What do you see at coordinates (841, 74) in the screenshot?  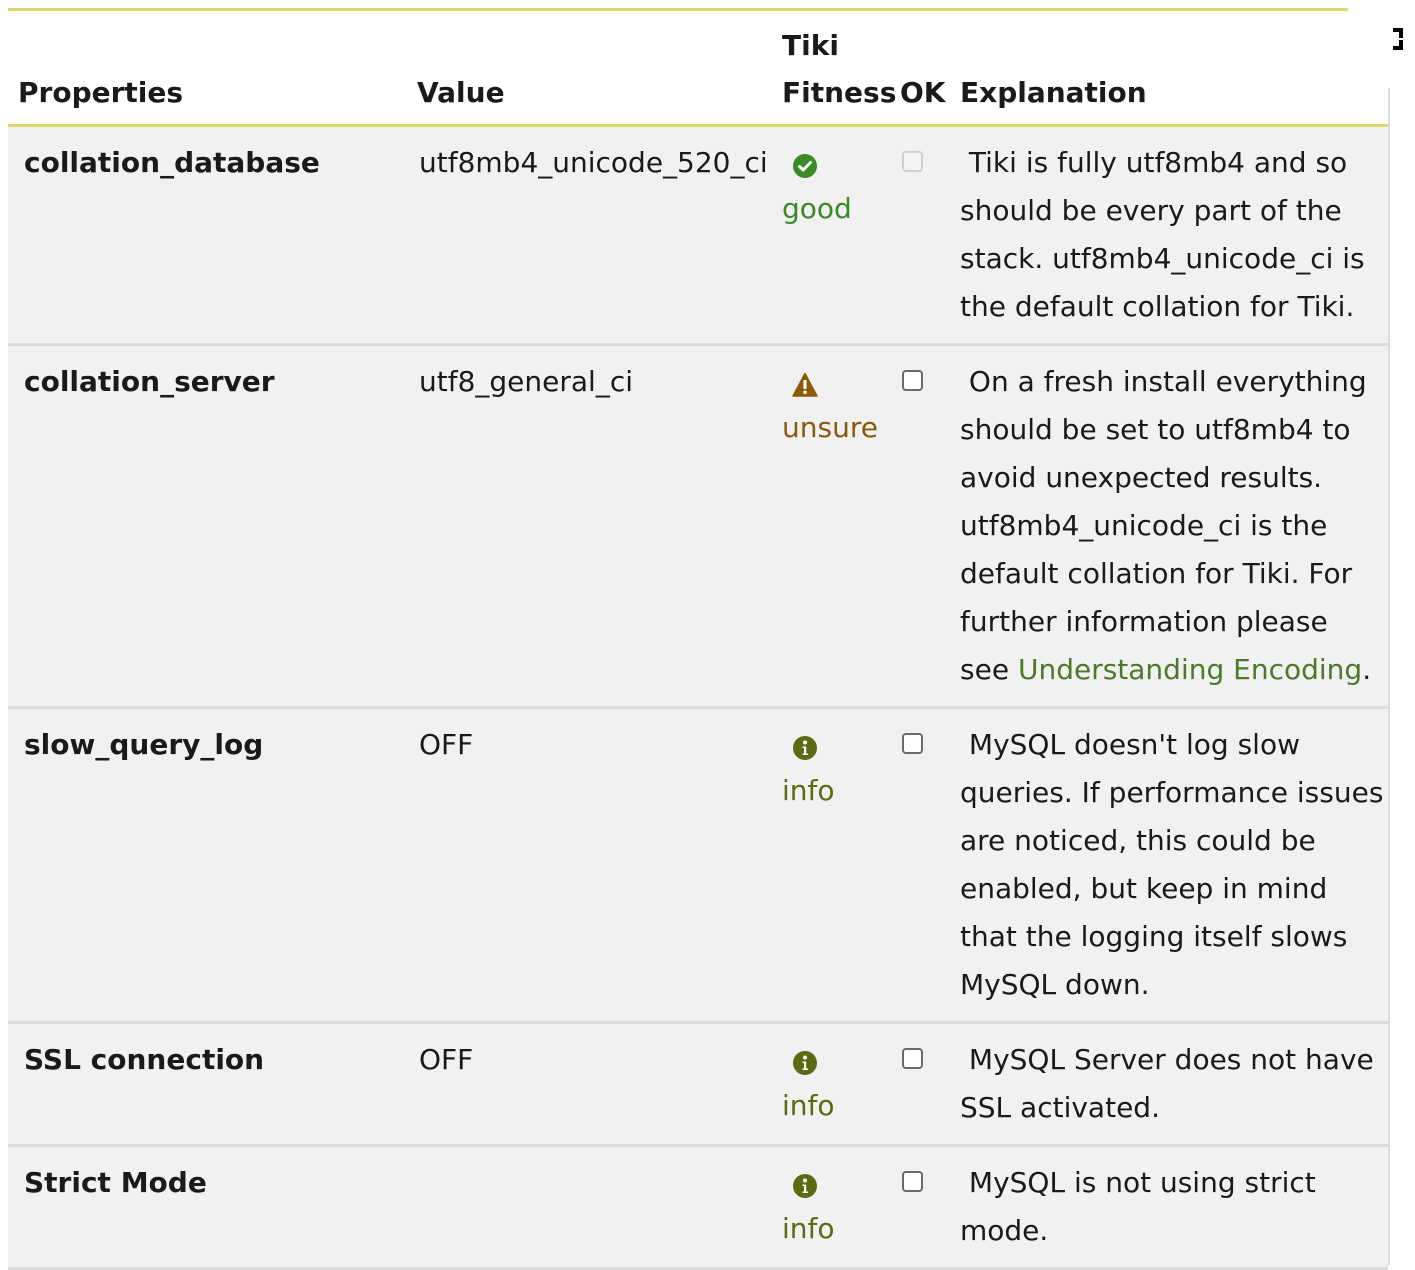 I see `column-header-fitness: Tiki Fitness` at bounding box center [841, 74].